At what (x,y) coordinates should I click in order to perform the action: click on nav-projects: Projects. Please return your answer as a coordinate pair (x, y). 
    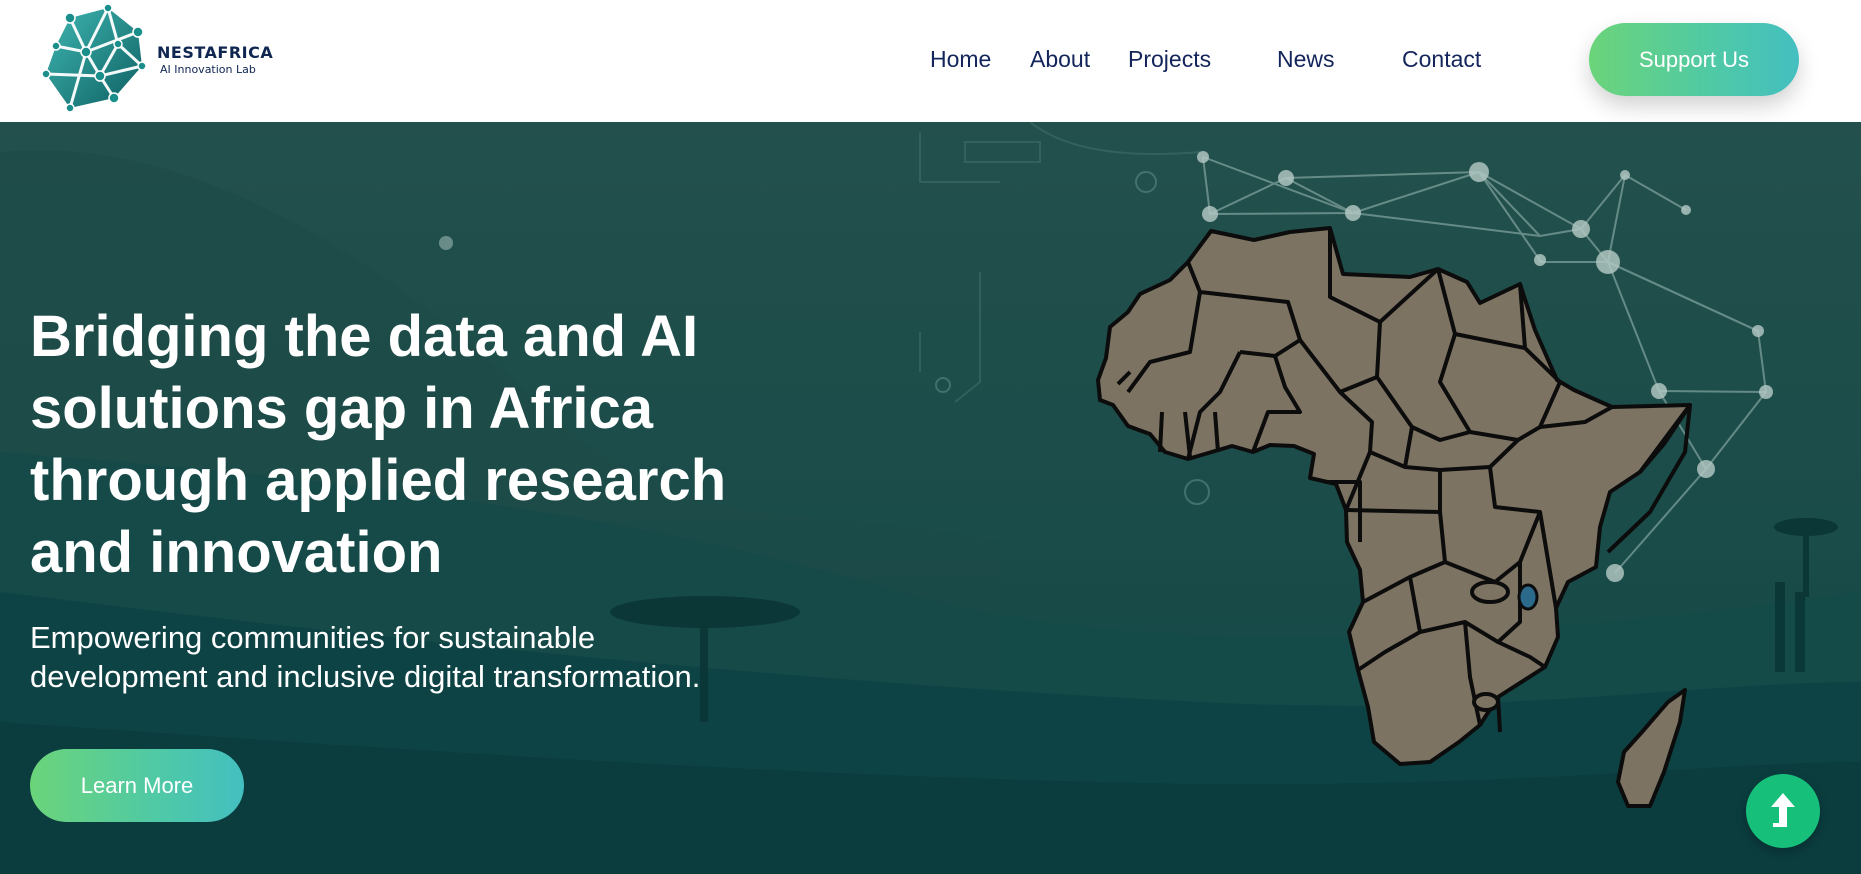
    Looking at the image, I should click on (1169, 59).